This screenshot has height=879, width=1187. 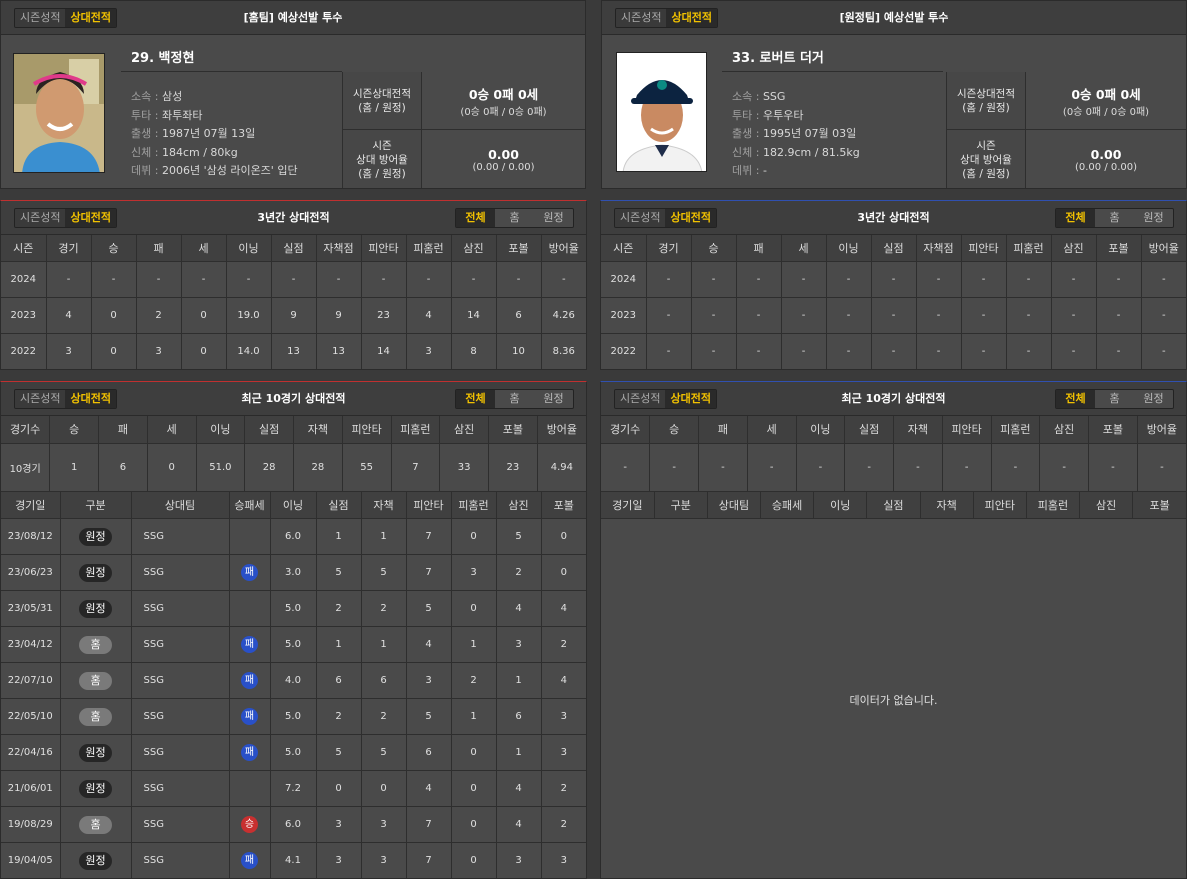 I want to click on column-header: 자책, so click(x=384, y=505).